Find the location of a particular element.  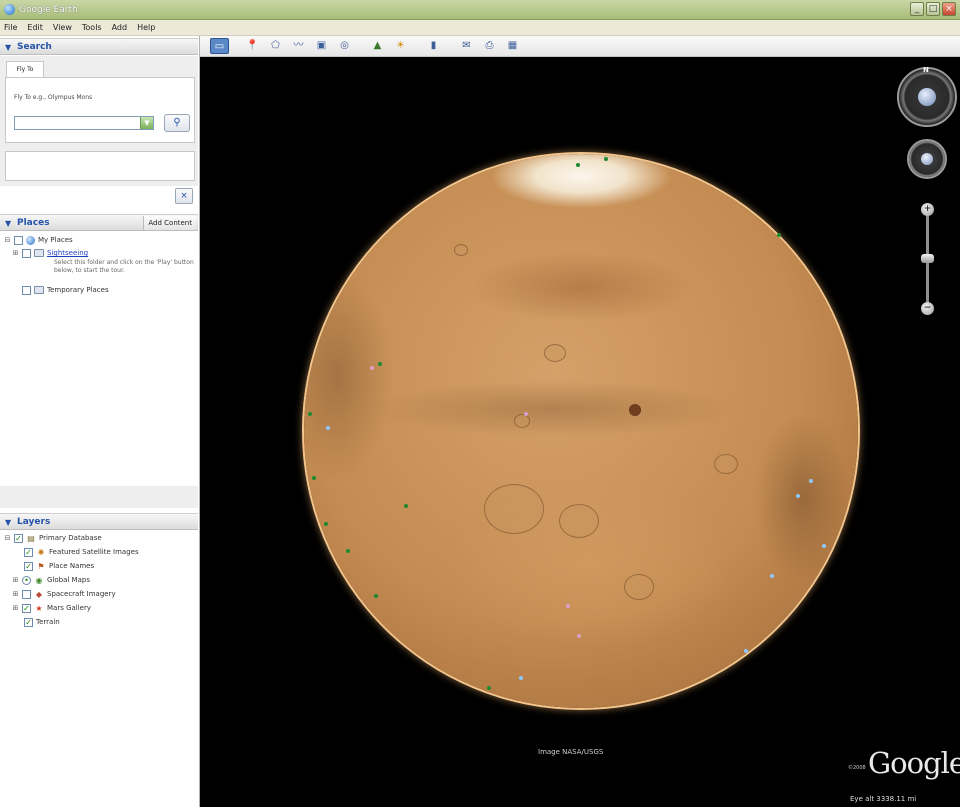

add-image-overlay-button: ▣ is located at coordinates (321, 46).